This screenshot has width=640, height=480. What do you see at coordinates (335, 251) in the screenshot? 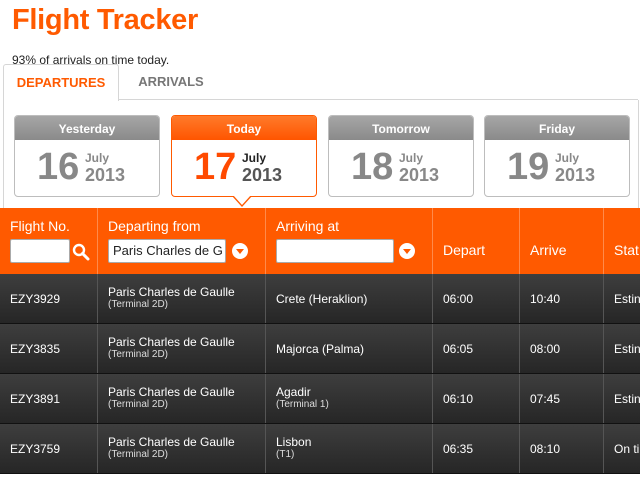
I see `arriving-at-select` at bounding box center [335, 251].